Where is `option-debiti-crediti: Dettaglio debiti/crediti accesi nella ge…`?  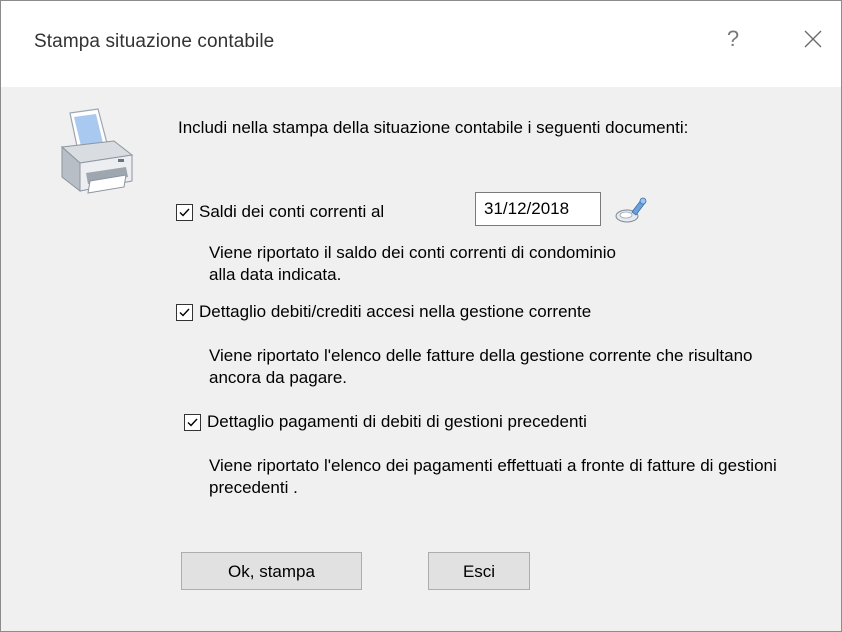 option-debiti-crediti: Dettaglio debiti/crediti accesi nella ge… is located at coordinates (383, 312).